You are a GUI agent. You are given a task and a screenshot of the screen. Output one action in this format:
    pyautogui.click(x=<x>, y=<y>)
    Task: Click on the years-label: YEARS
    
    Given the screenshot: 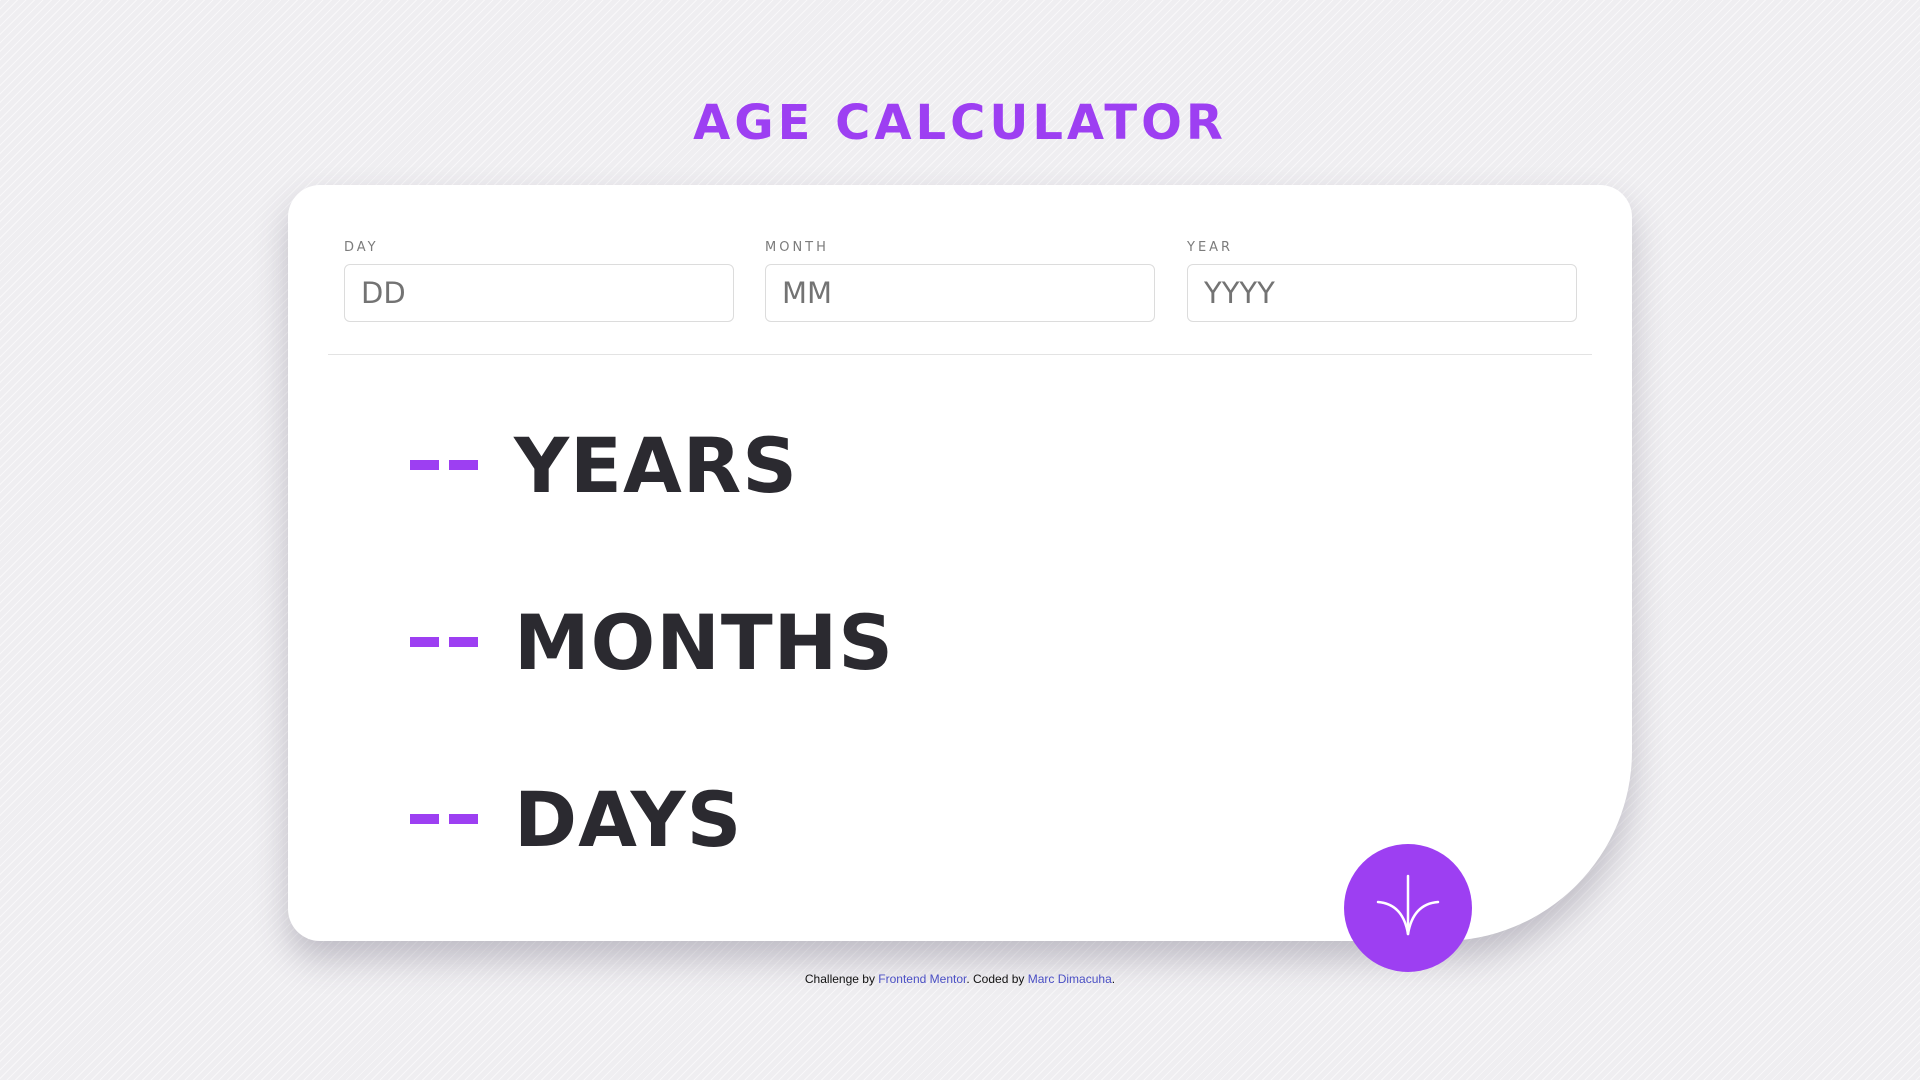 What is the action you would take?
    pyautogui.click(x=656, y=465)
    